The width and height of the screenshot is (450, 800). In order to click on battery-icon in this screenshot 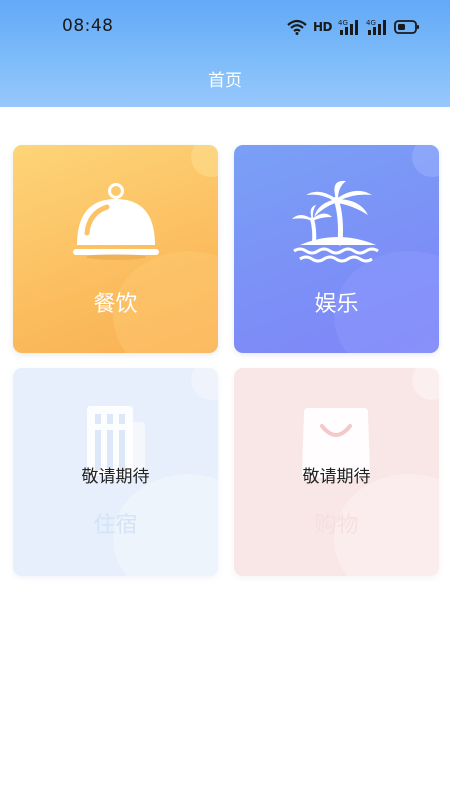, I will do `click(406, 27)`.